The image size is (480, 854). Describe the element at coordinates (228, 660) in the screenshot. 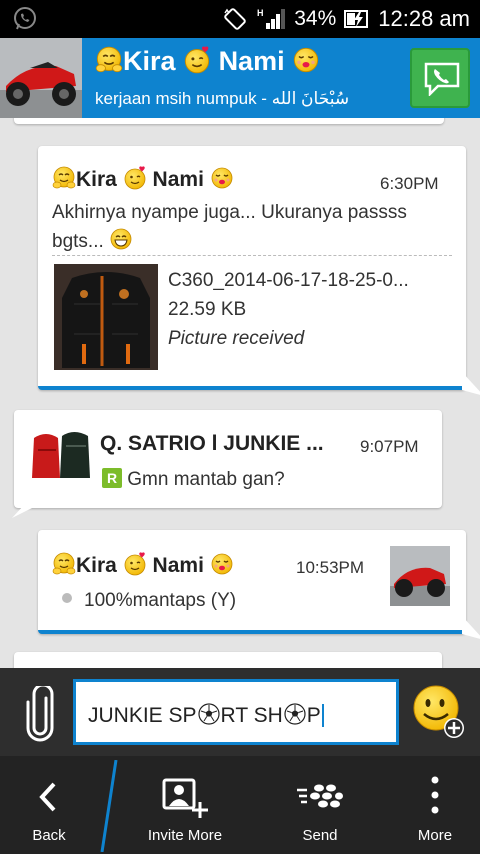

I see `message-bubble-partial` at that location.